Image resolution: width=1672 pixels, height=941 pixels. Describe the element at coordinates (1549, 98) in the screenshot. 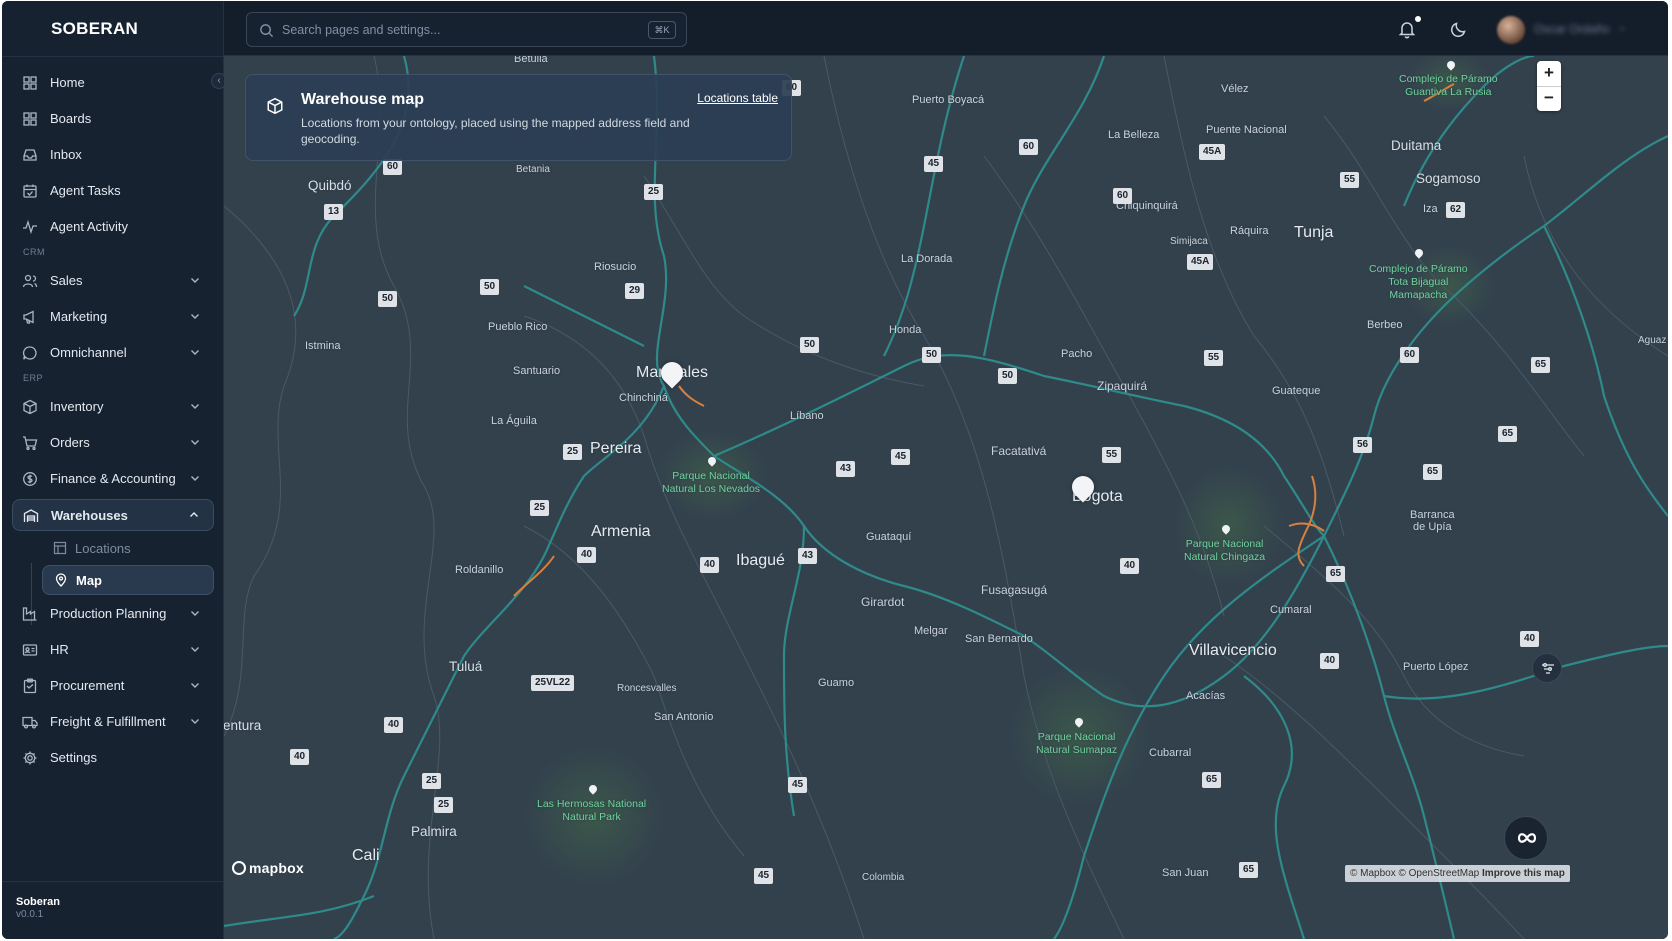

I see `zoom-out-button: −` at that location.